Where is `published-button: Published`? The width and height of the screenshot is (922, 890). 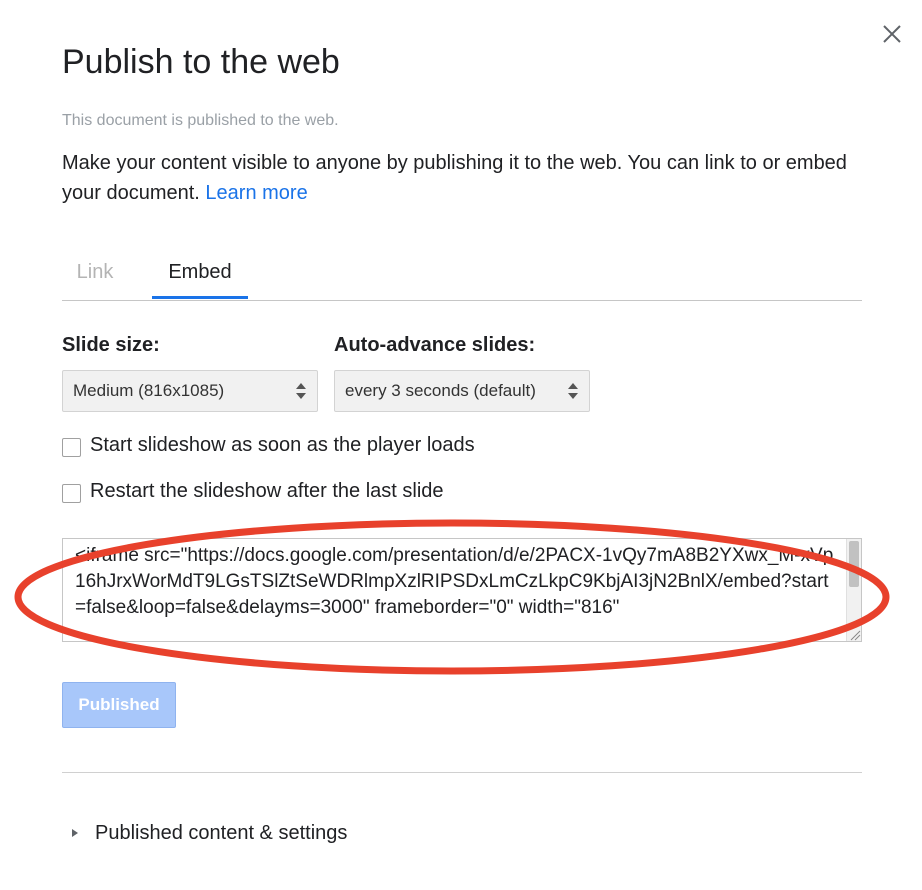 published-button: Published is located at coordinates (119, 705).